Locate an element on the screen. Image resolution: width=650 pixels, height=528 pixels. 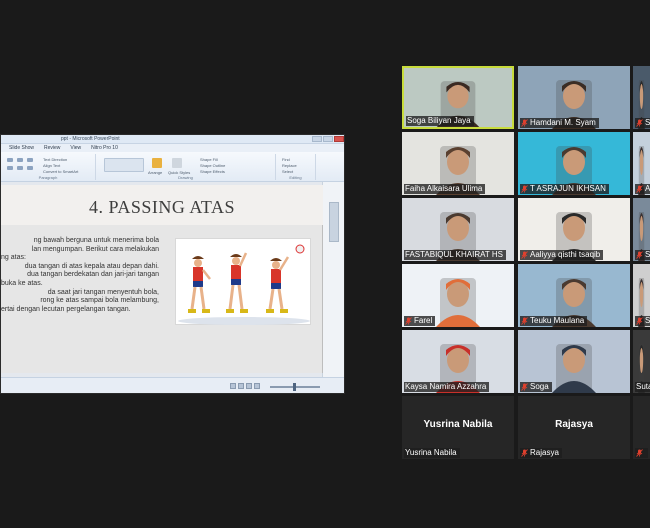
slide-line: da saat jari tangan menyentuh bola, is located at coordinates (103, 292).